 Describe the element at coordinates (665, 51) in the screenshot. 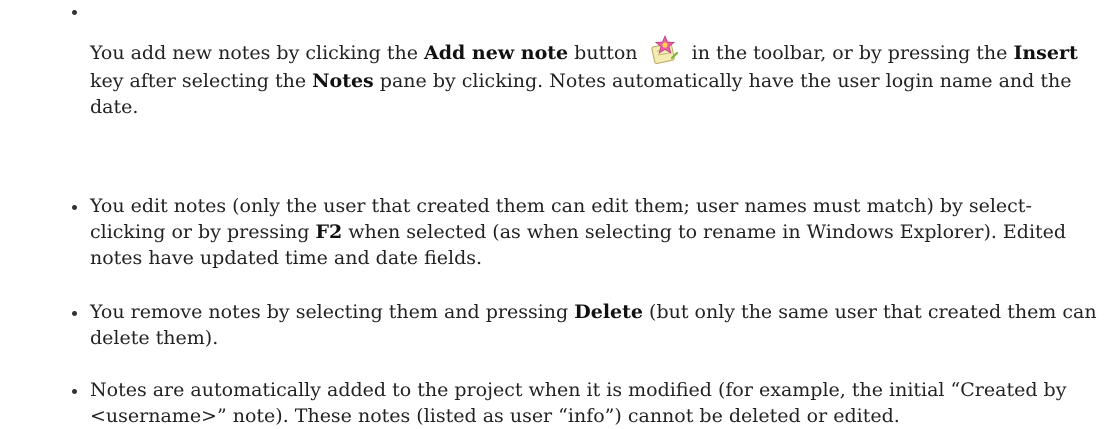

I see `add-new-note-icon` at that location.